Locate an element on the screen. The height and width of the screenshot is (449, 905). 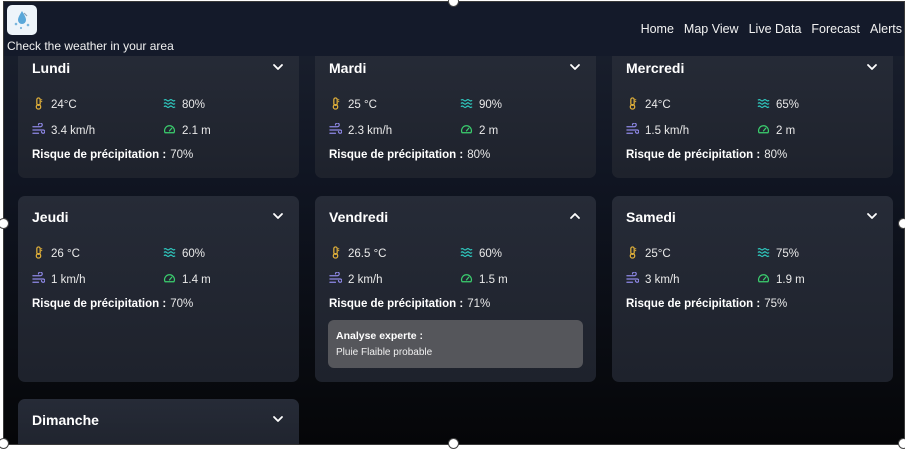
visibility-value: 1.4 m is located at coordinates (196, 280).